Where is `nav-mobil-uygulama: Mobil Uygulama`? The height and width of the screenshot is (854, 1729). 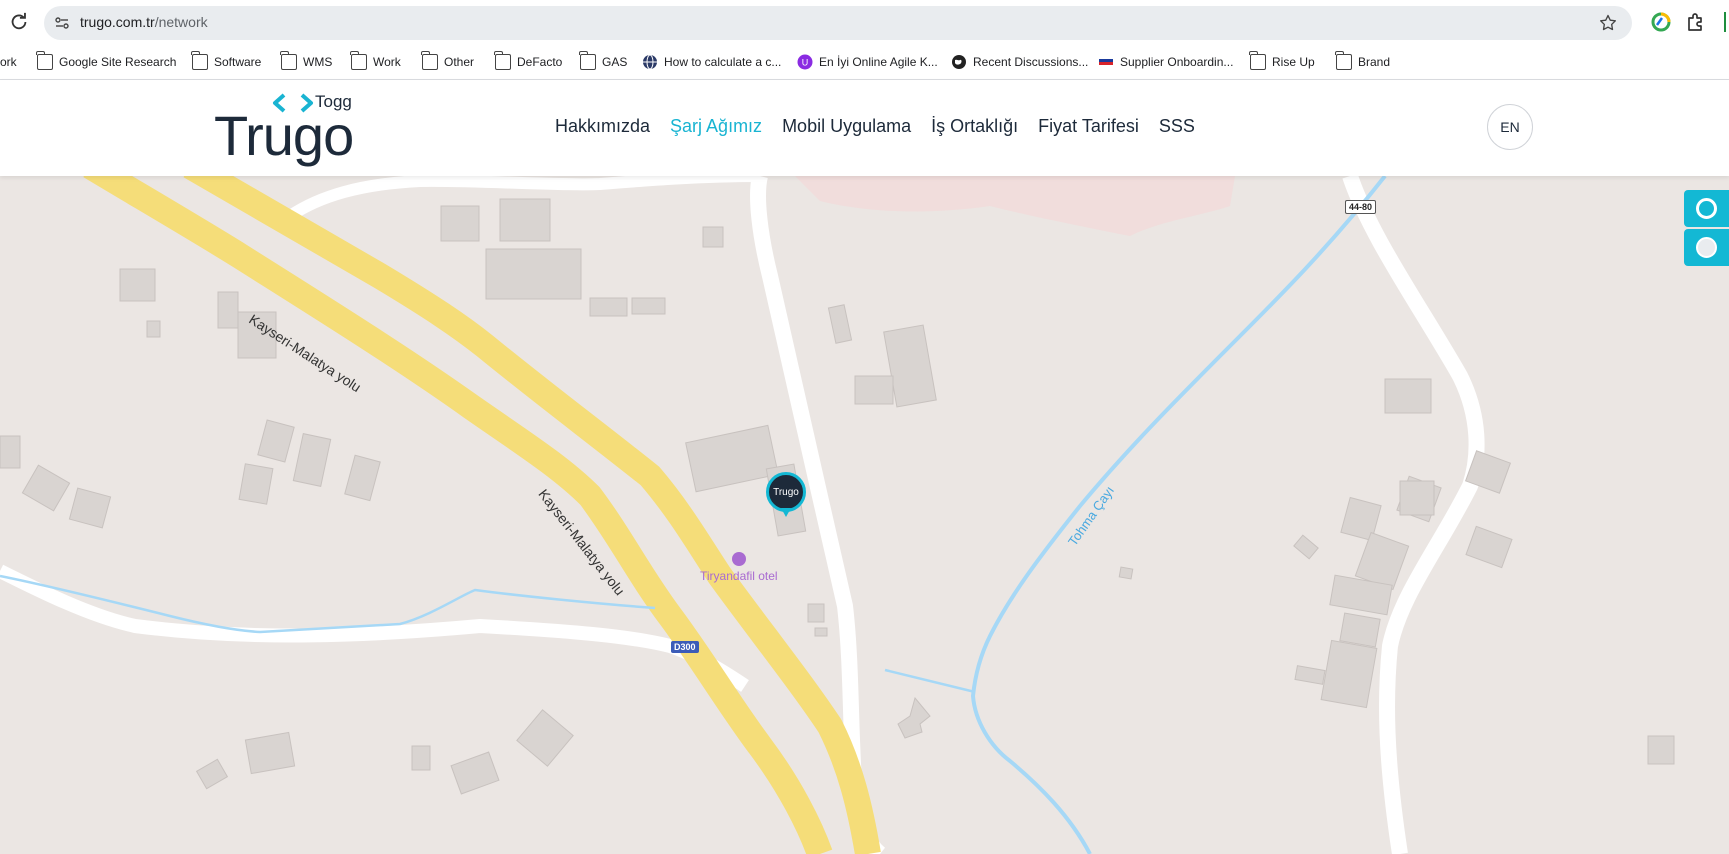
nav-mobil-uygulama: Mobil Uygulama is located at coordinates (846, 126).